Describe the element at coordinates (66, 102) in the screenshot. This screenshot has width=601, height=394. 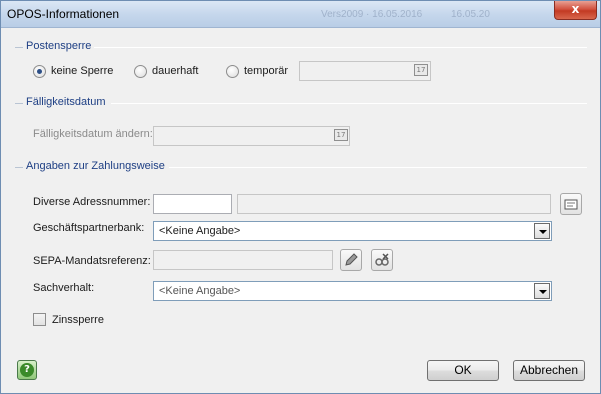
I see `faelligkeit-title: Fälligkeitsdatum` at that location.